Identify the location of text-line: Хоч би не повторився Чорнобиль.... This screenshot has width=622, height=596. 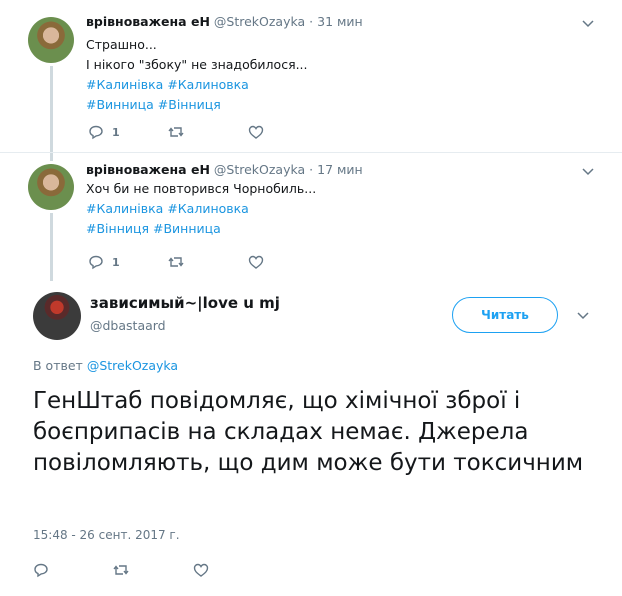
(201, 188).